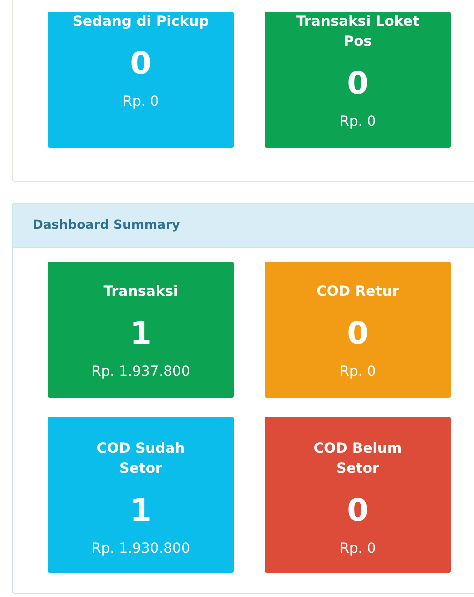  Describe the element at coordinates (358, 292) in the screenshot. I see `tile-title: COD Retur` at that location.